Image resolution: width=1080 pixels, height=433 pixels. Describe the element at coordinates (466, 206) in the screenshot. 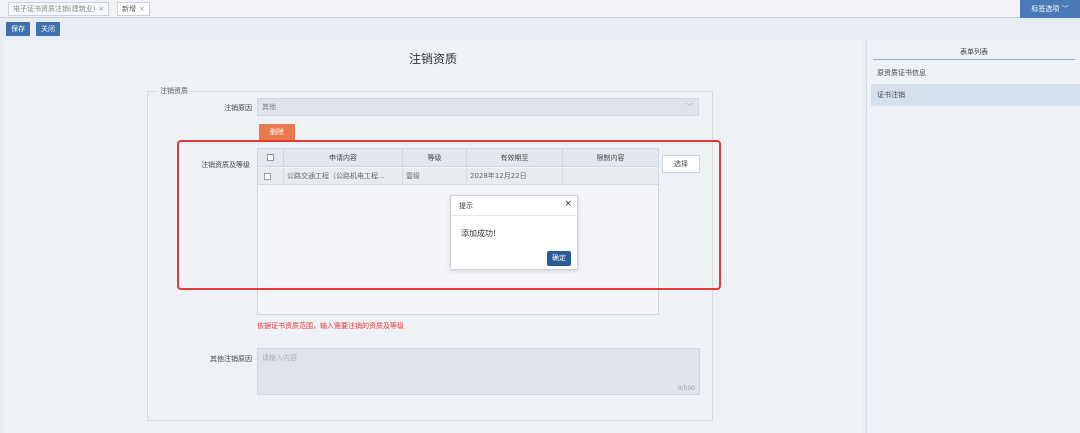

I see `dialog-title: 提示` at that location.